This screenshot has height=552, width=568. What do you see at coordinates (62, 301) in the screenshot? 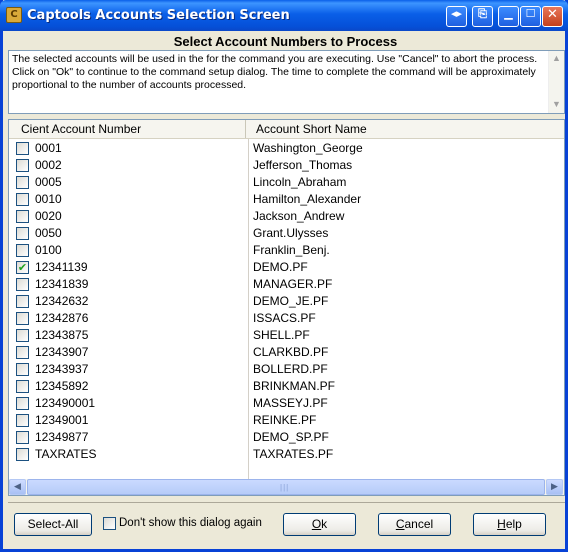
I see `account-number: 12342632` at bounding box center [62, 301].